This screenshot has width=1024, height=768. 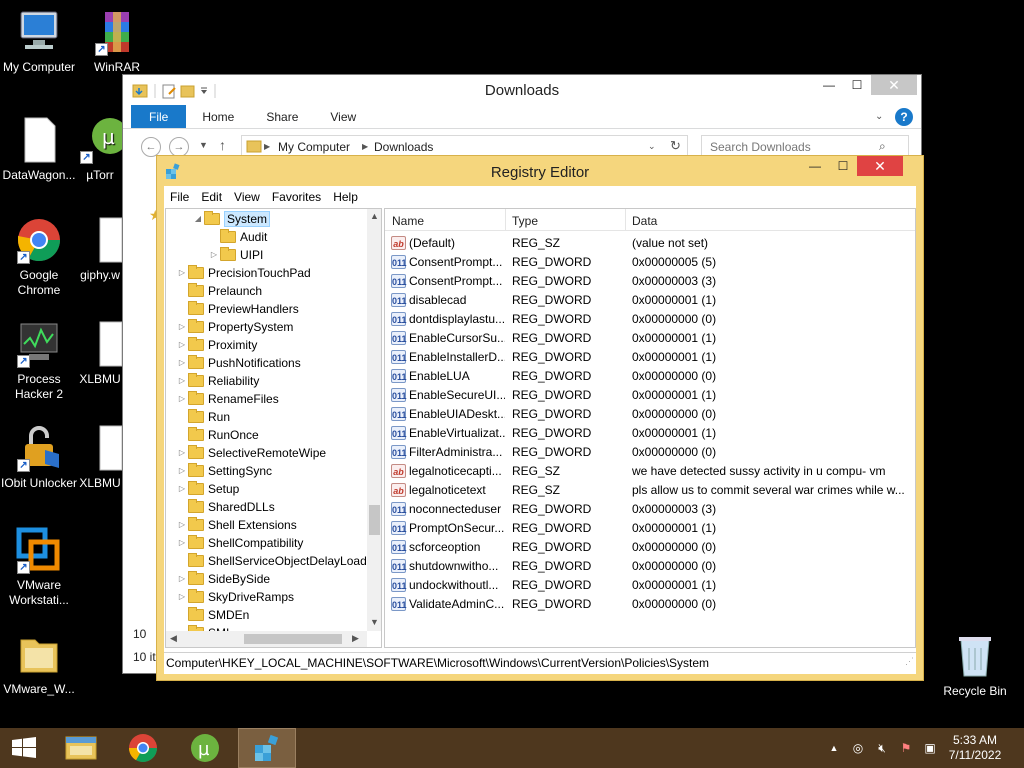 I want to click on menu-view: View, so click(x=247, y=197).